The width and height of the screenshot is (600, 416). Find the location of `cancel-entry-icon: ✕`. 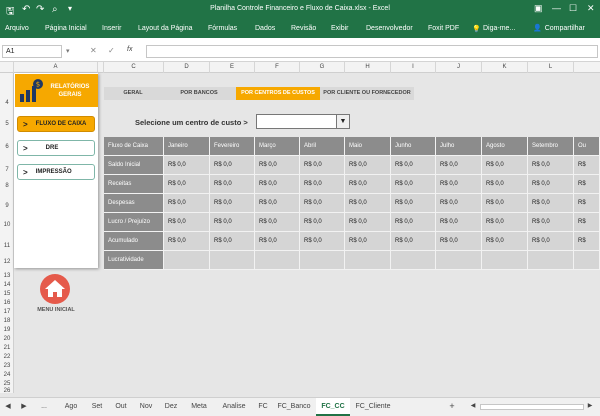

cancel-entry-icon: ✕ is located at coordinates (93, 50).